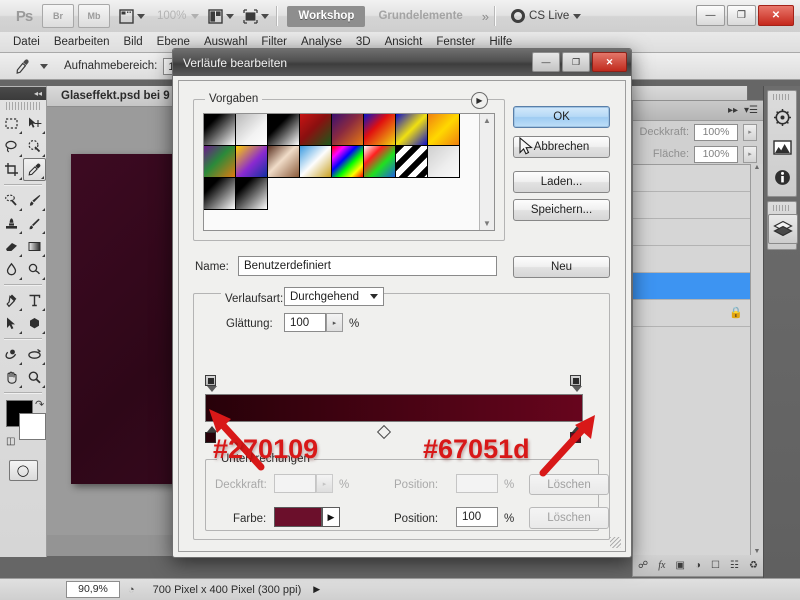 Image resolution: width=800 pixels, height=600 pixels. What do you see at coordinates (295, 483) in the screenshot?
I see `stop-opacity-input` at bounding box center [295, 483].